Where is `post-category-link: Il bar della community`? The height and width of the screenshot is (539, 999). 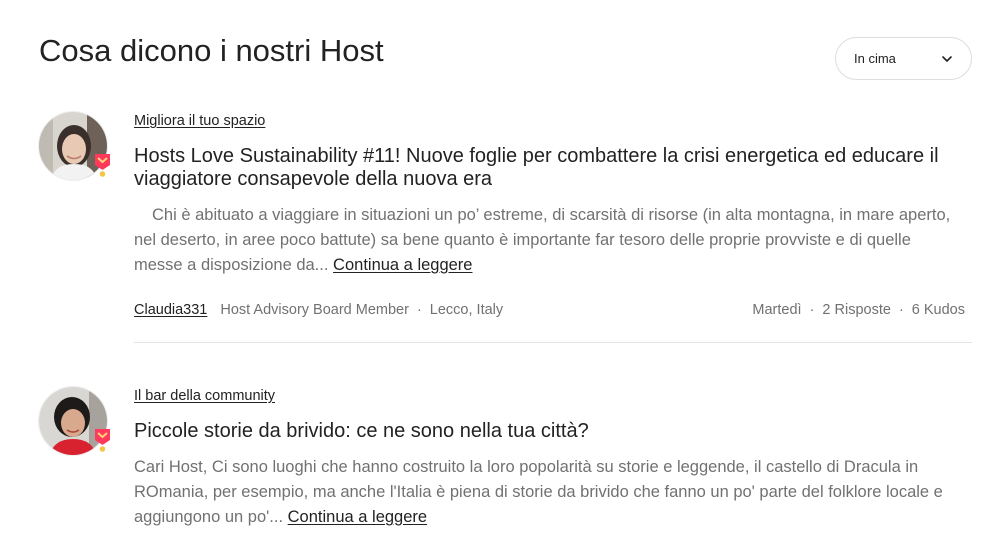
post-category-link: Il bar della community is located at coordinates (204, 396).